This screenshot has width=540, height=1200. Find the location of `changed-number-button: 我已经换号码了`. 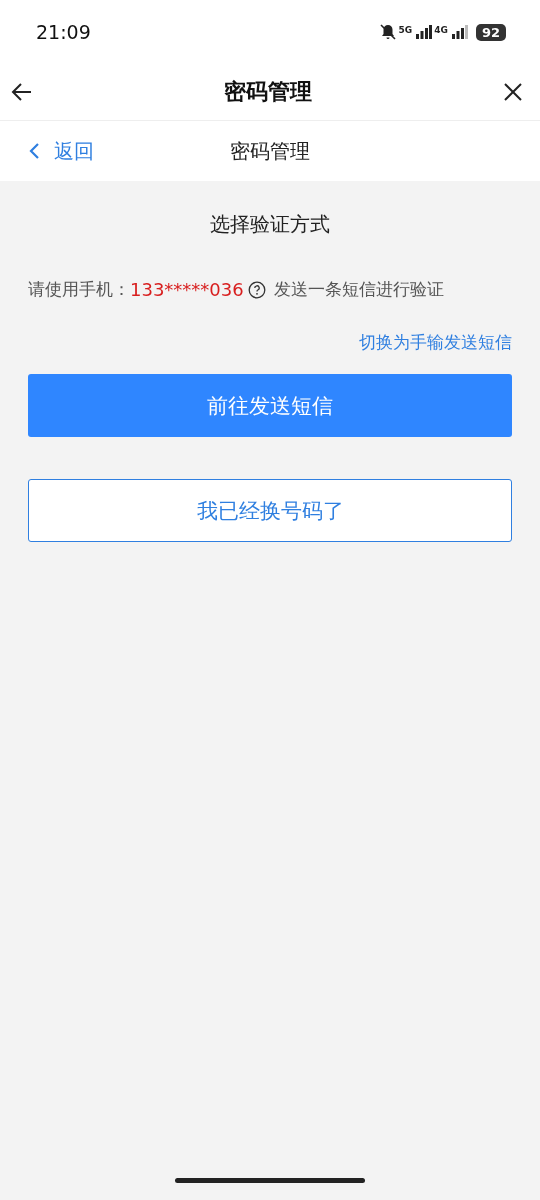

changed-number-button: 我已经换号码了 is located at coordinates (270, 510).